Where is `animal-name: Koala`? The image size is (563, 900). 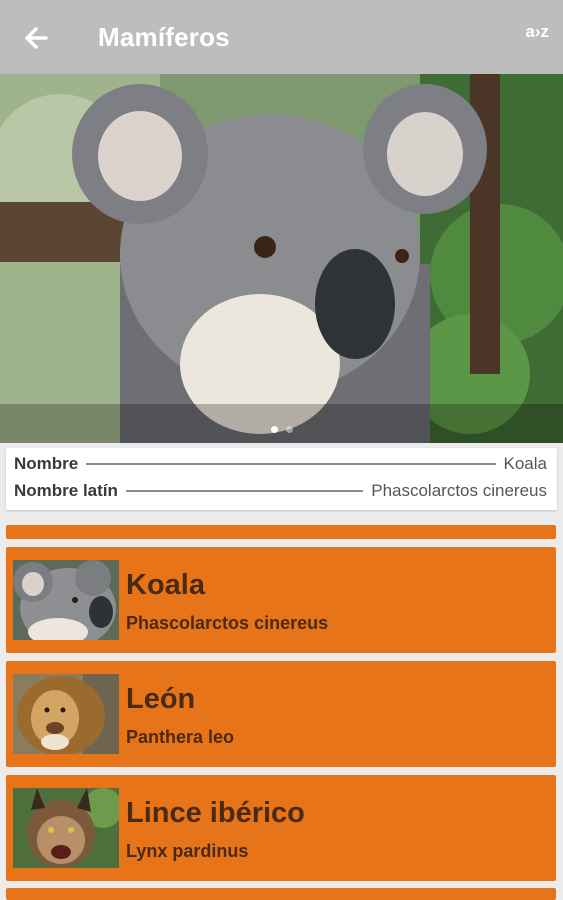
animal-name: Koala is located at coordinates (165, 585).